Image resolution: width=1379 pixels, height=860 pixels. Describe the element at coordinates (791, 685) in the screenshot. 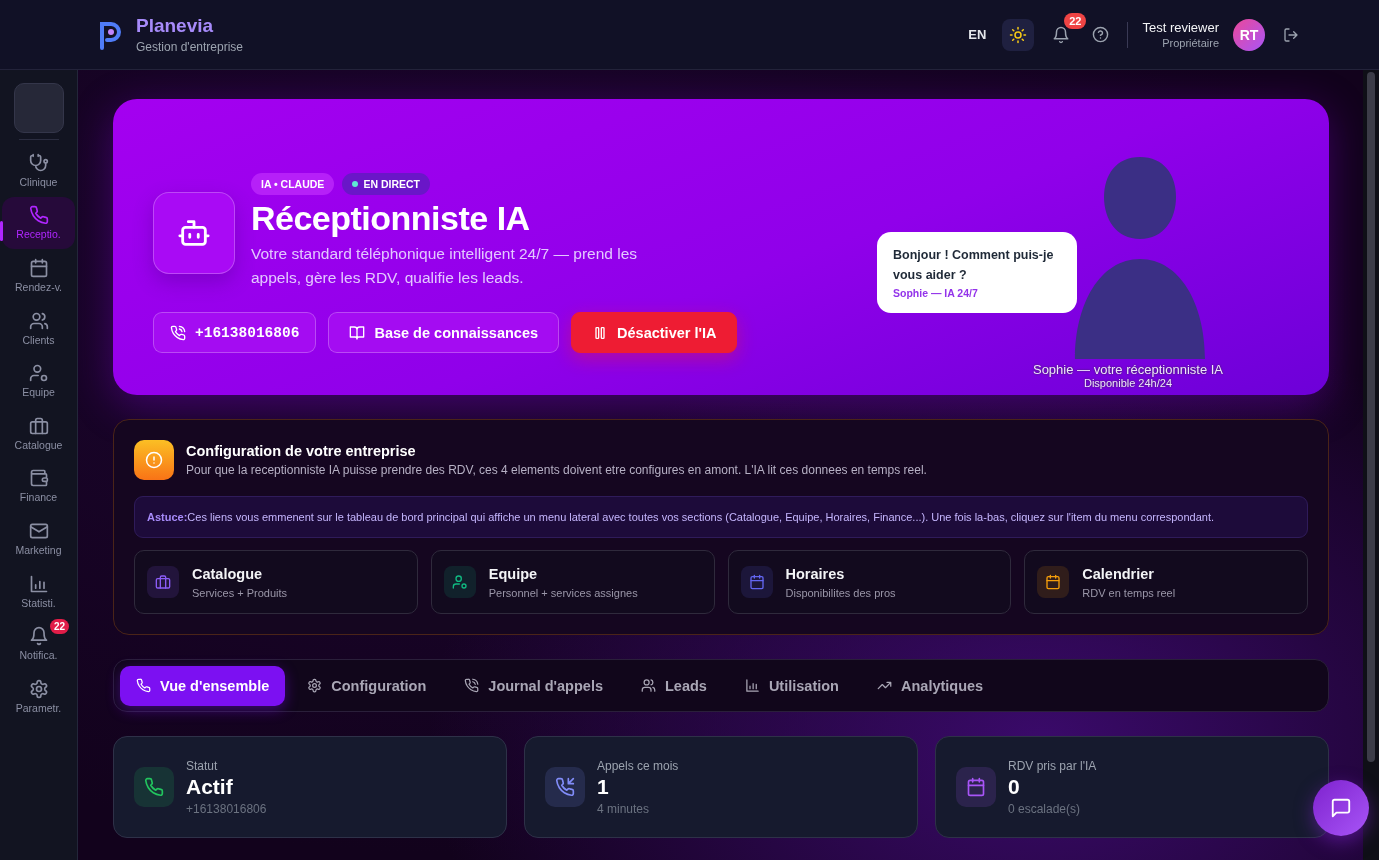

I see `tab: Utilisation` at that location.